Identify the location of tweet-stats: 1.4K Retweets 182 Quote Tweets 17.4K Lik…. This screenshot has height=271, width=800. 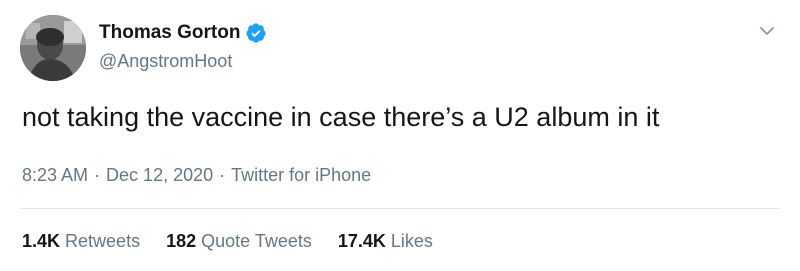
(240, 241).